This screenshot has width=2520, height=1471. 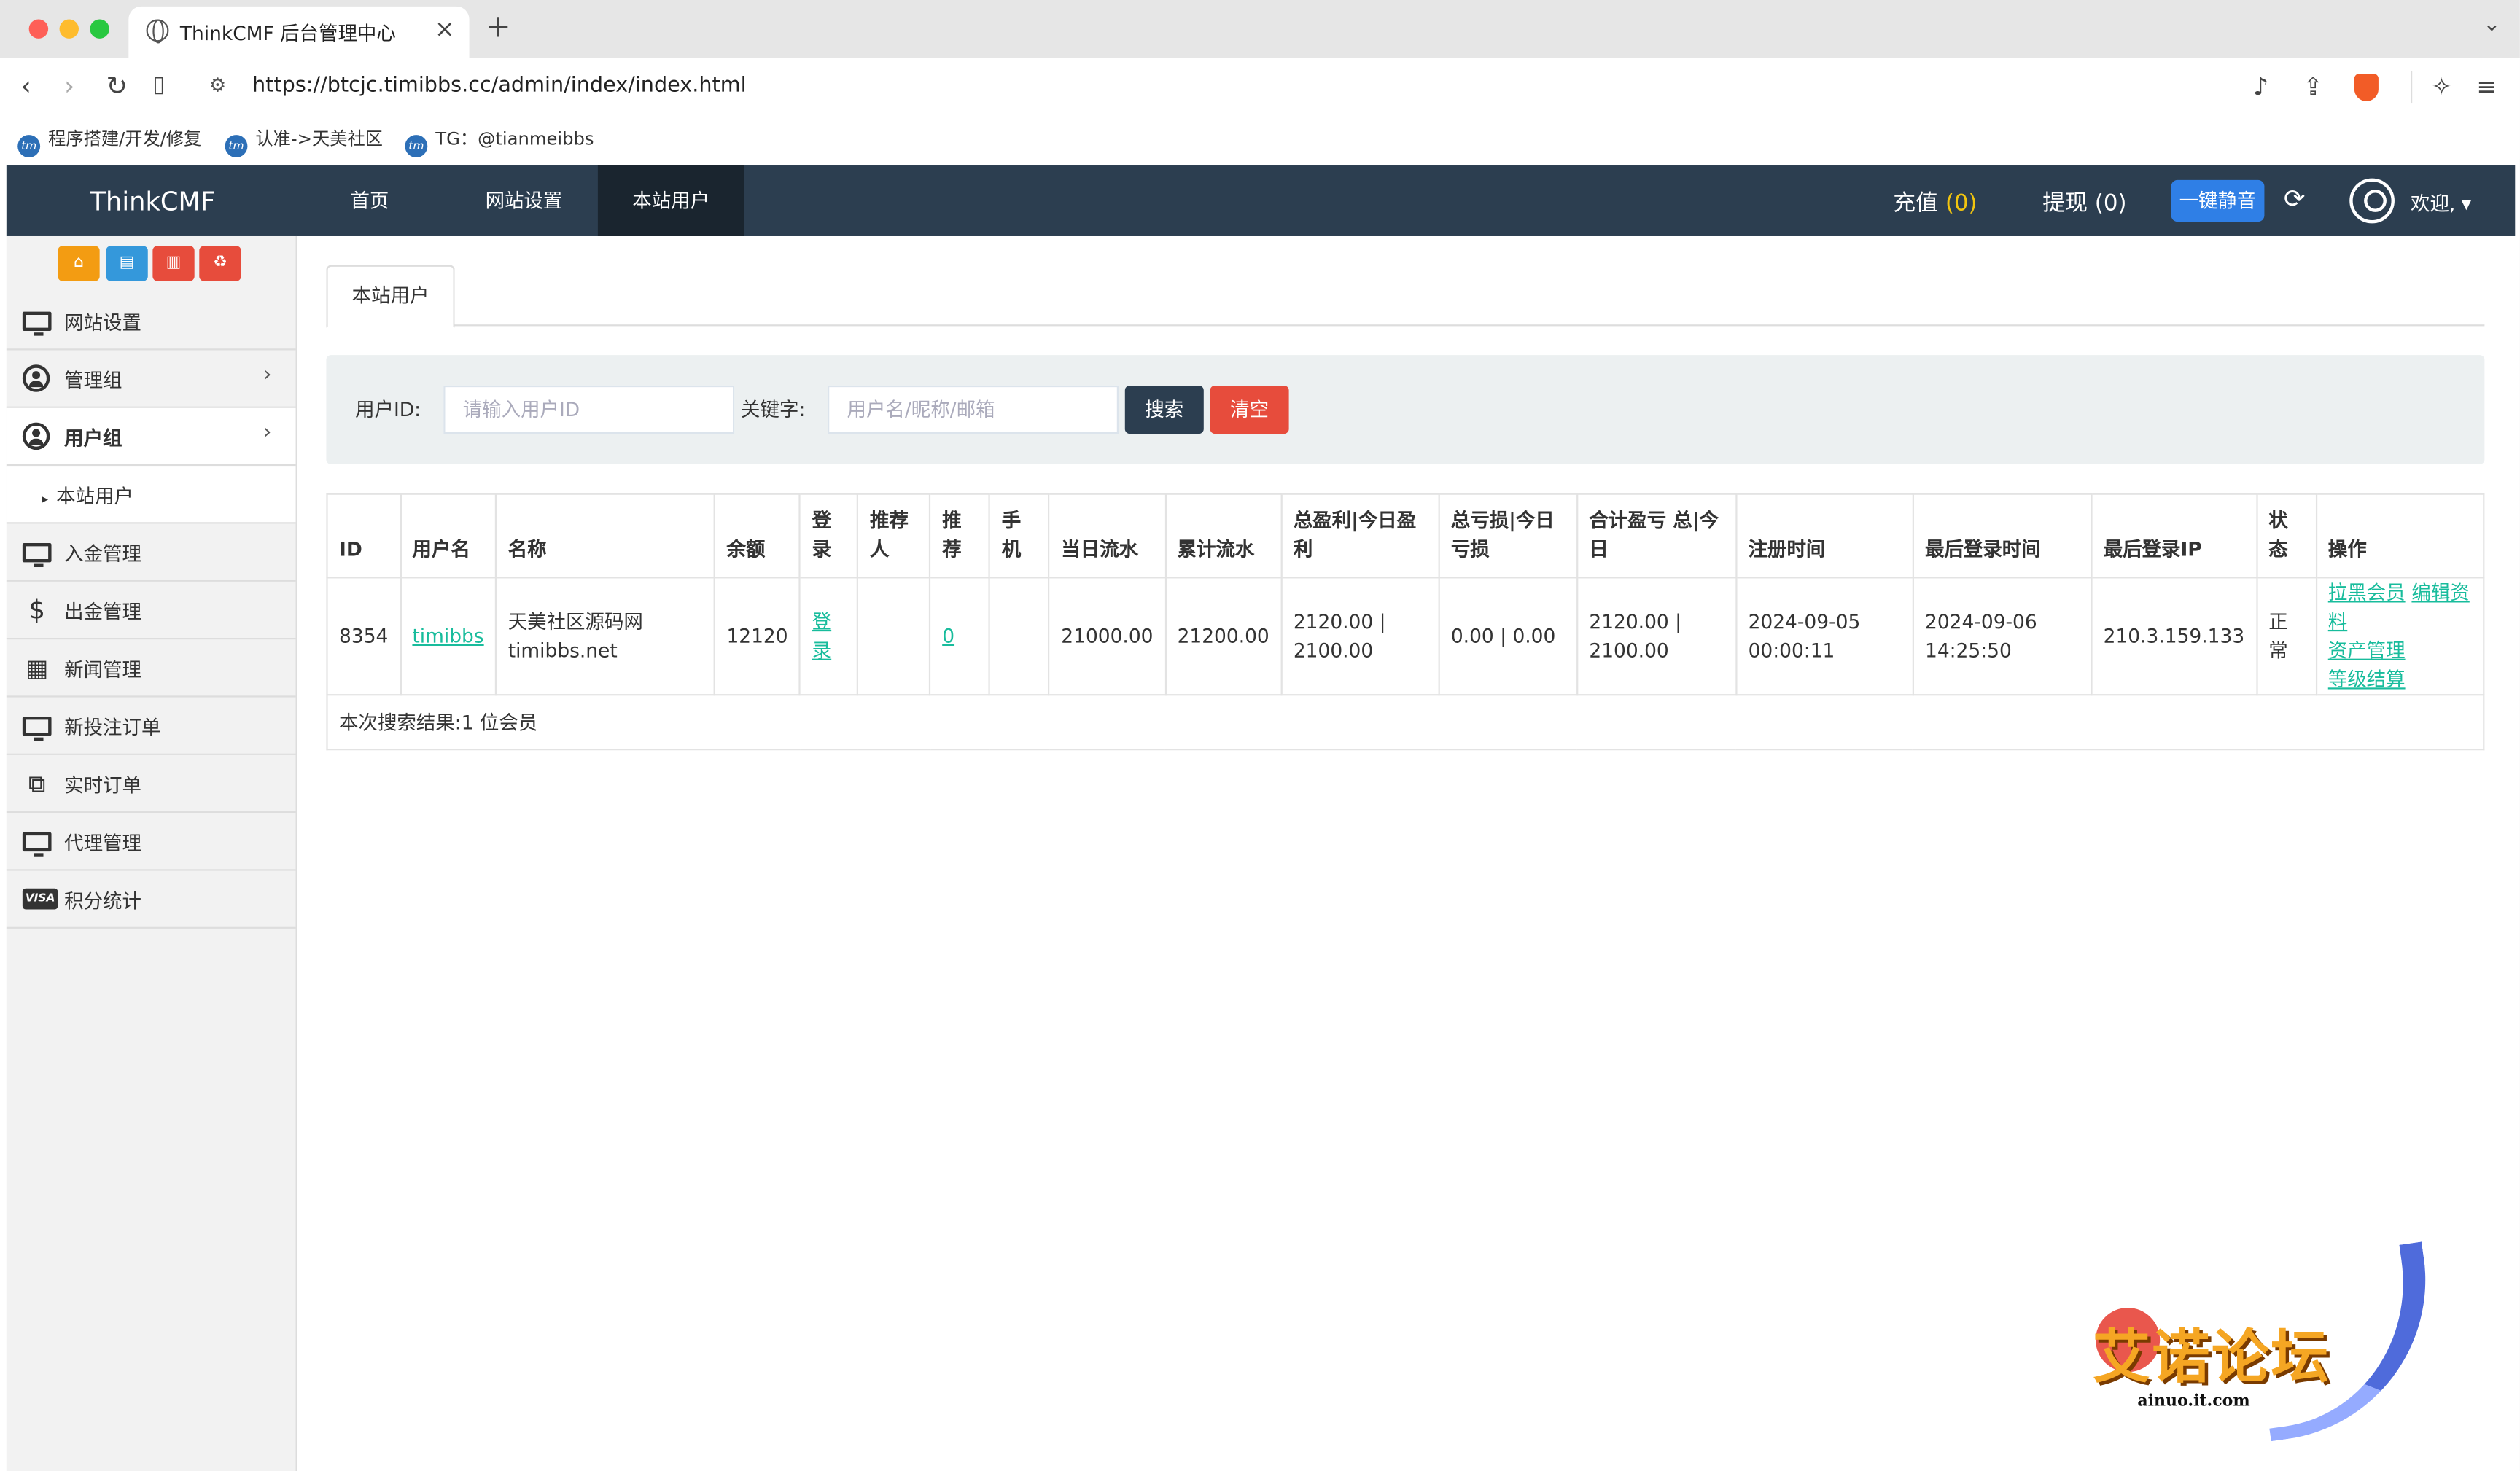 What do you see at coordinates (2367, 679) in the screenshot?
I see `level-settlement-link: 等级结算` at bounding box center [2367, 679].